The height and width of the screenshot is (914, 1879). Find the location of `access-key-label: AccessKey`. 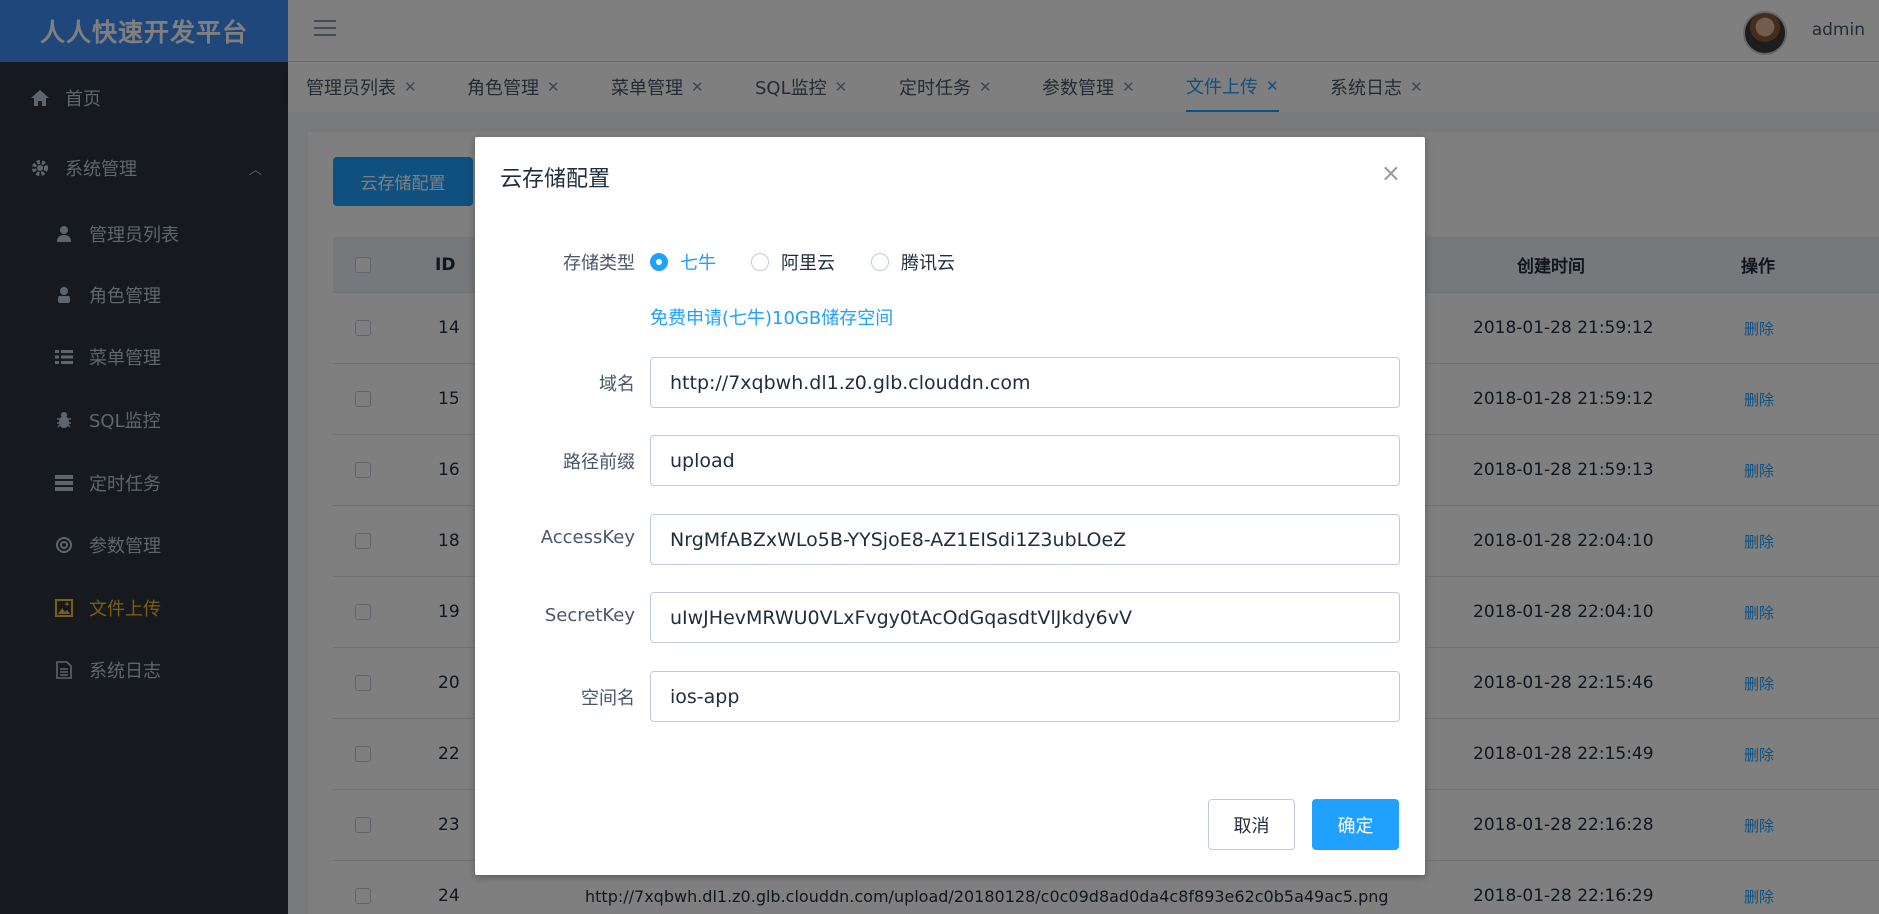

access-key-label: AccessKey is located at coordinates (587, 537).